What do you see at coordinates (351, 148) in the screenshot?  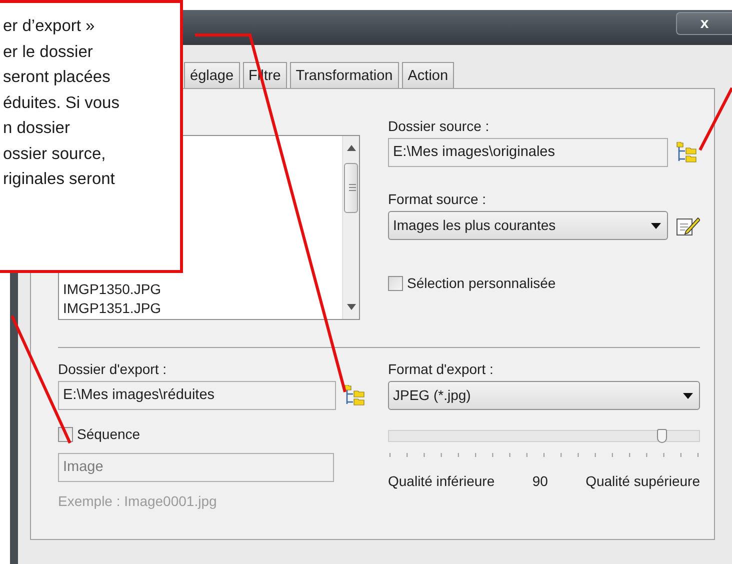 I see `scroll-up-icon` at bounding box center [351, 148].